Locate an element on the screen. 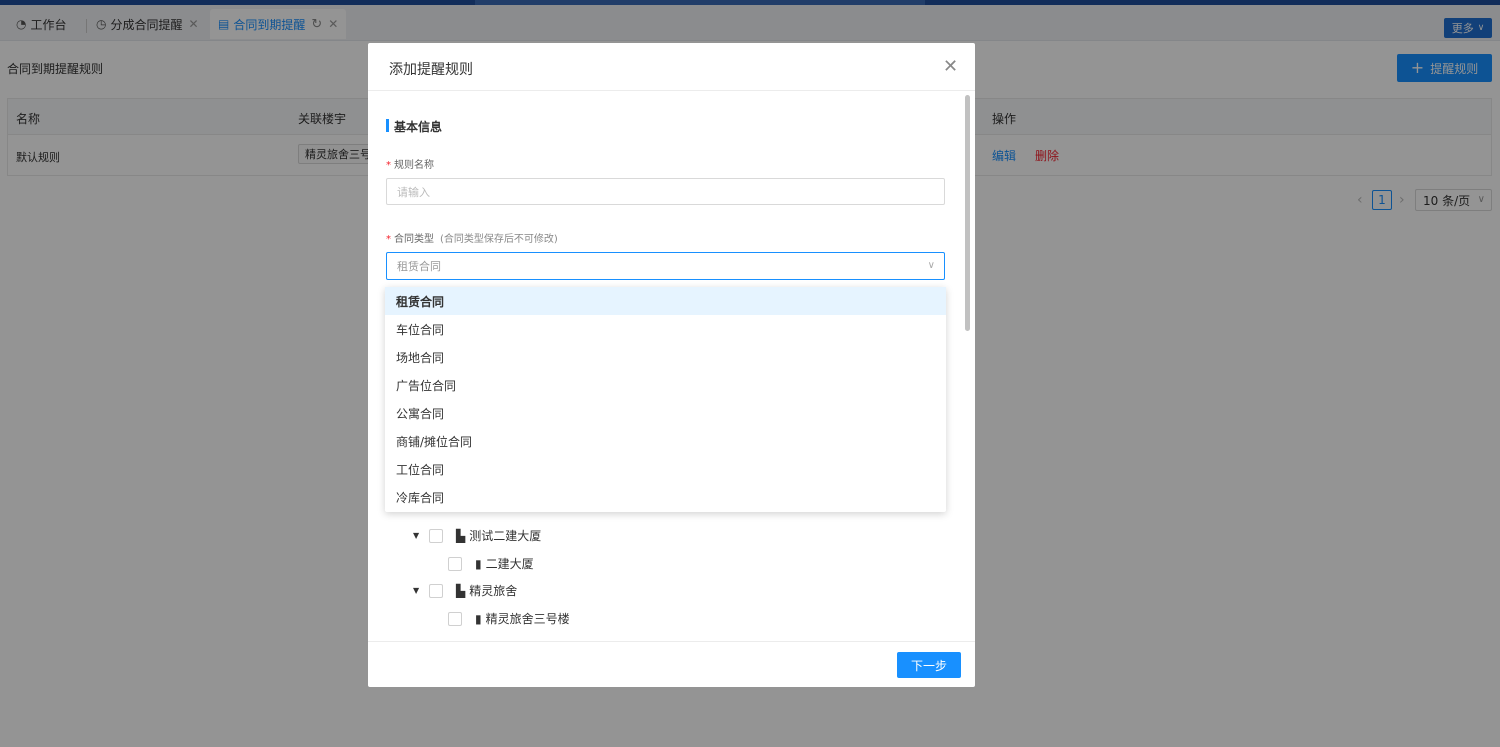 The height and width of the screenshot is (747, 1500). tree-node-elf-hostel: ▼ ▙ 精灵旅舍 is located at coordinates (465, 590).